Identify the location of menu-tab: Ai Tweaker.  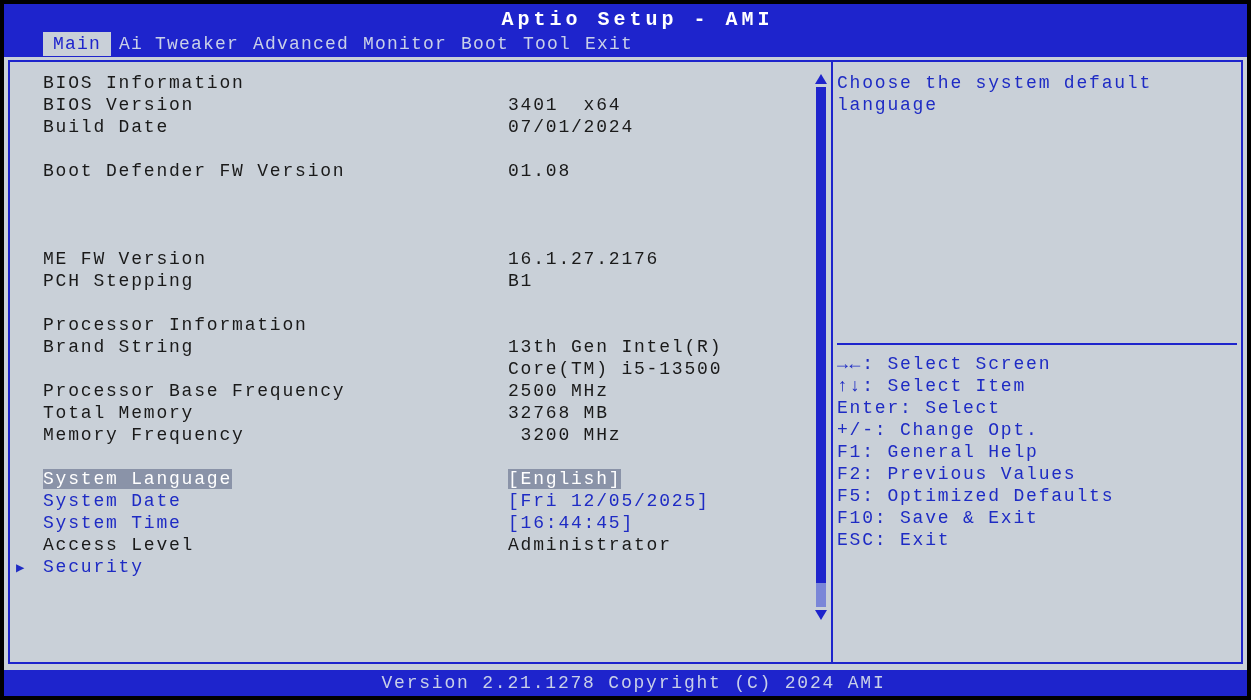
(179, 44).